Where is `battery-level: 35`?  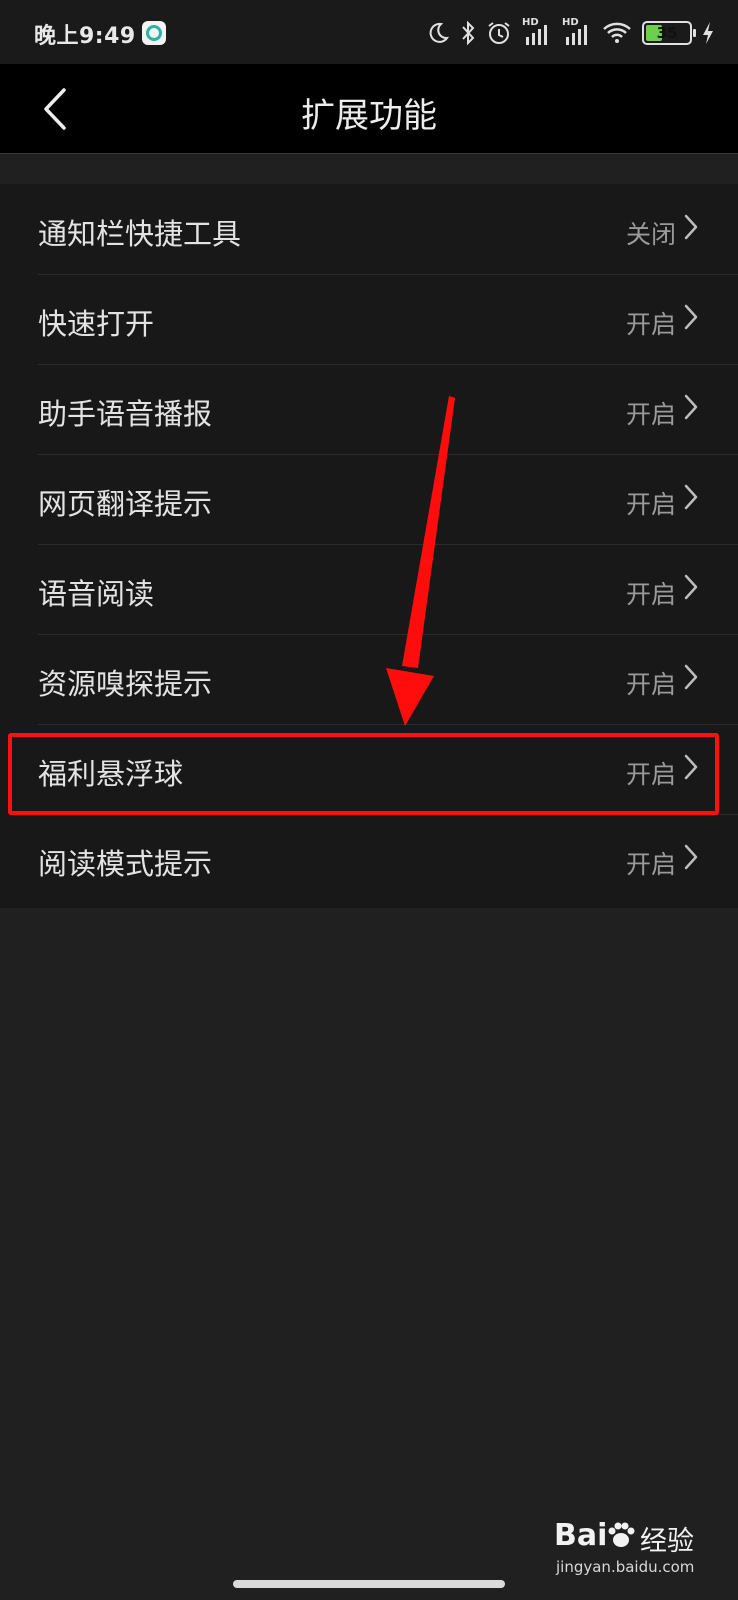 battery-level: 35 is located at coordinates (667, 33).